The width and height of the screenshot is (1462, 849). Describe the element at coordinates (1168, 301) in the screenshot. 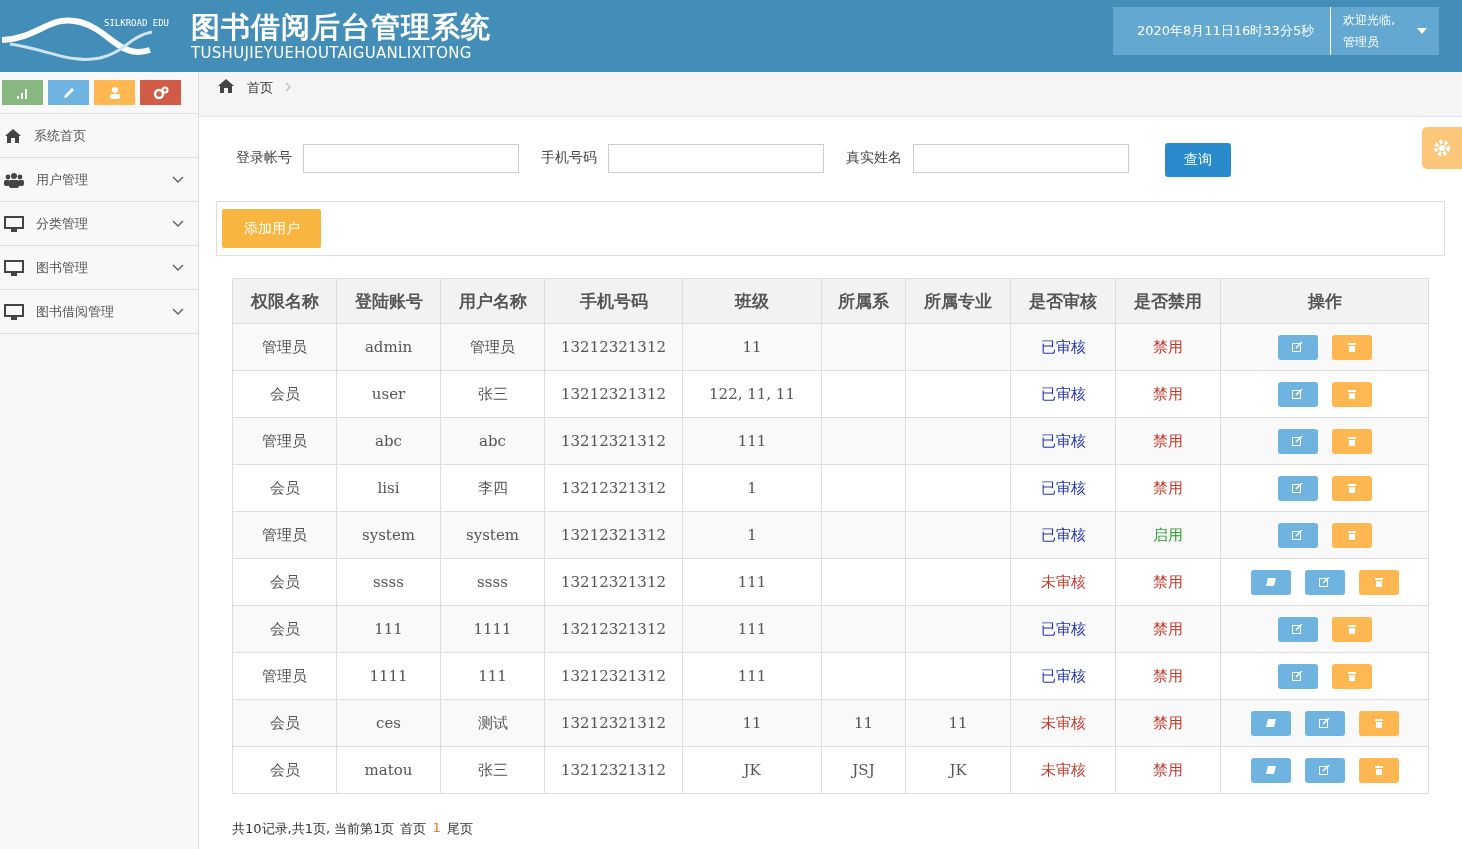

I see `column-header: 是否禁用` at that location.